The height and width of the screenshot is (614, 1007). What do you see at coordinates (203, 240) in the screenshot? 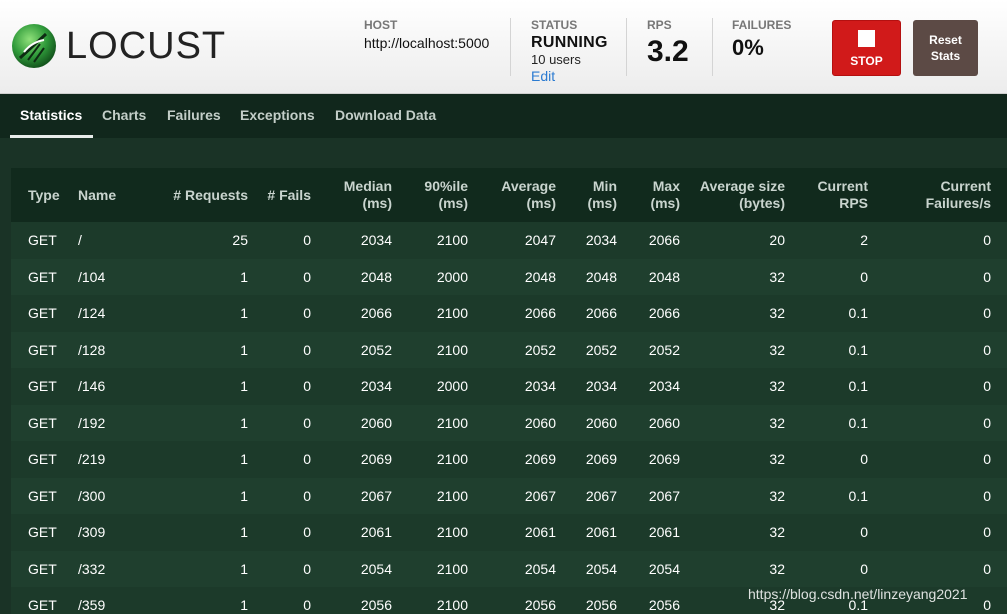
I see `table-cell: 25` at bounding box center [203, 240].